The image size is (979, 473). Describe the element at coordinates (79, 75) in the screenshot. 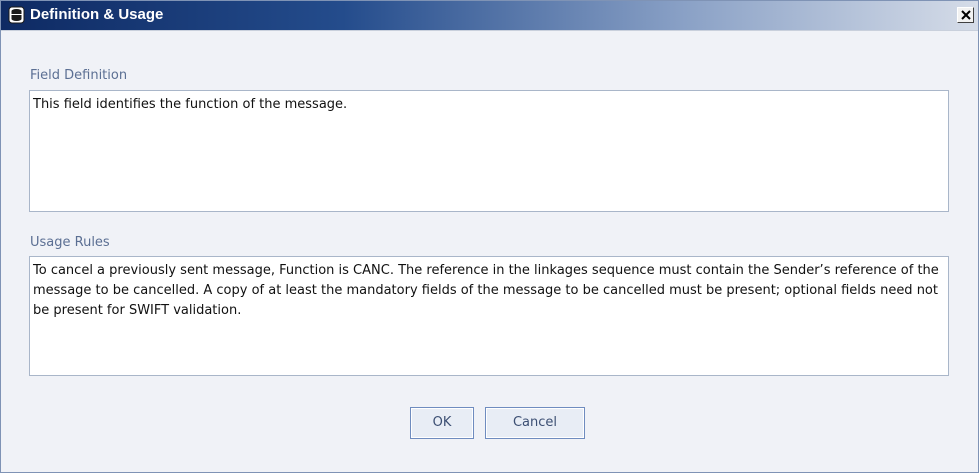

I see `field-definition-label: Field Definition` at that location.